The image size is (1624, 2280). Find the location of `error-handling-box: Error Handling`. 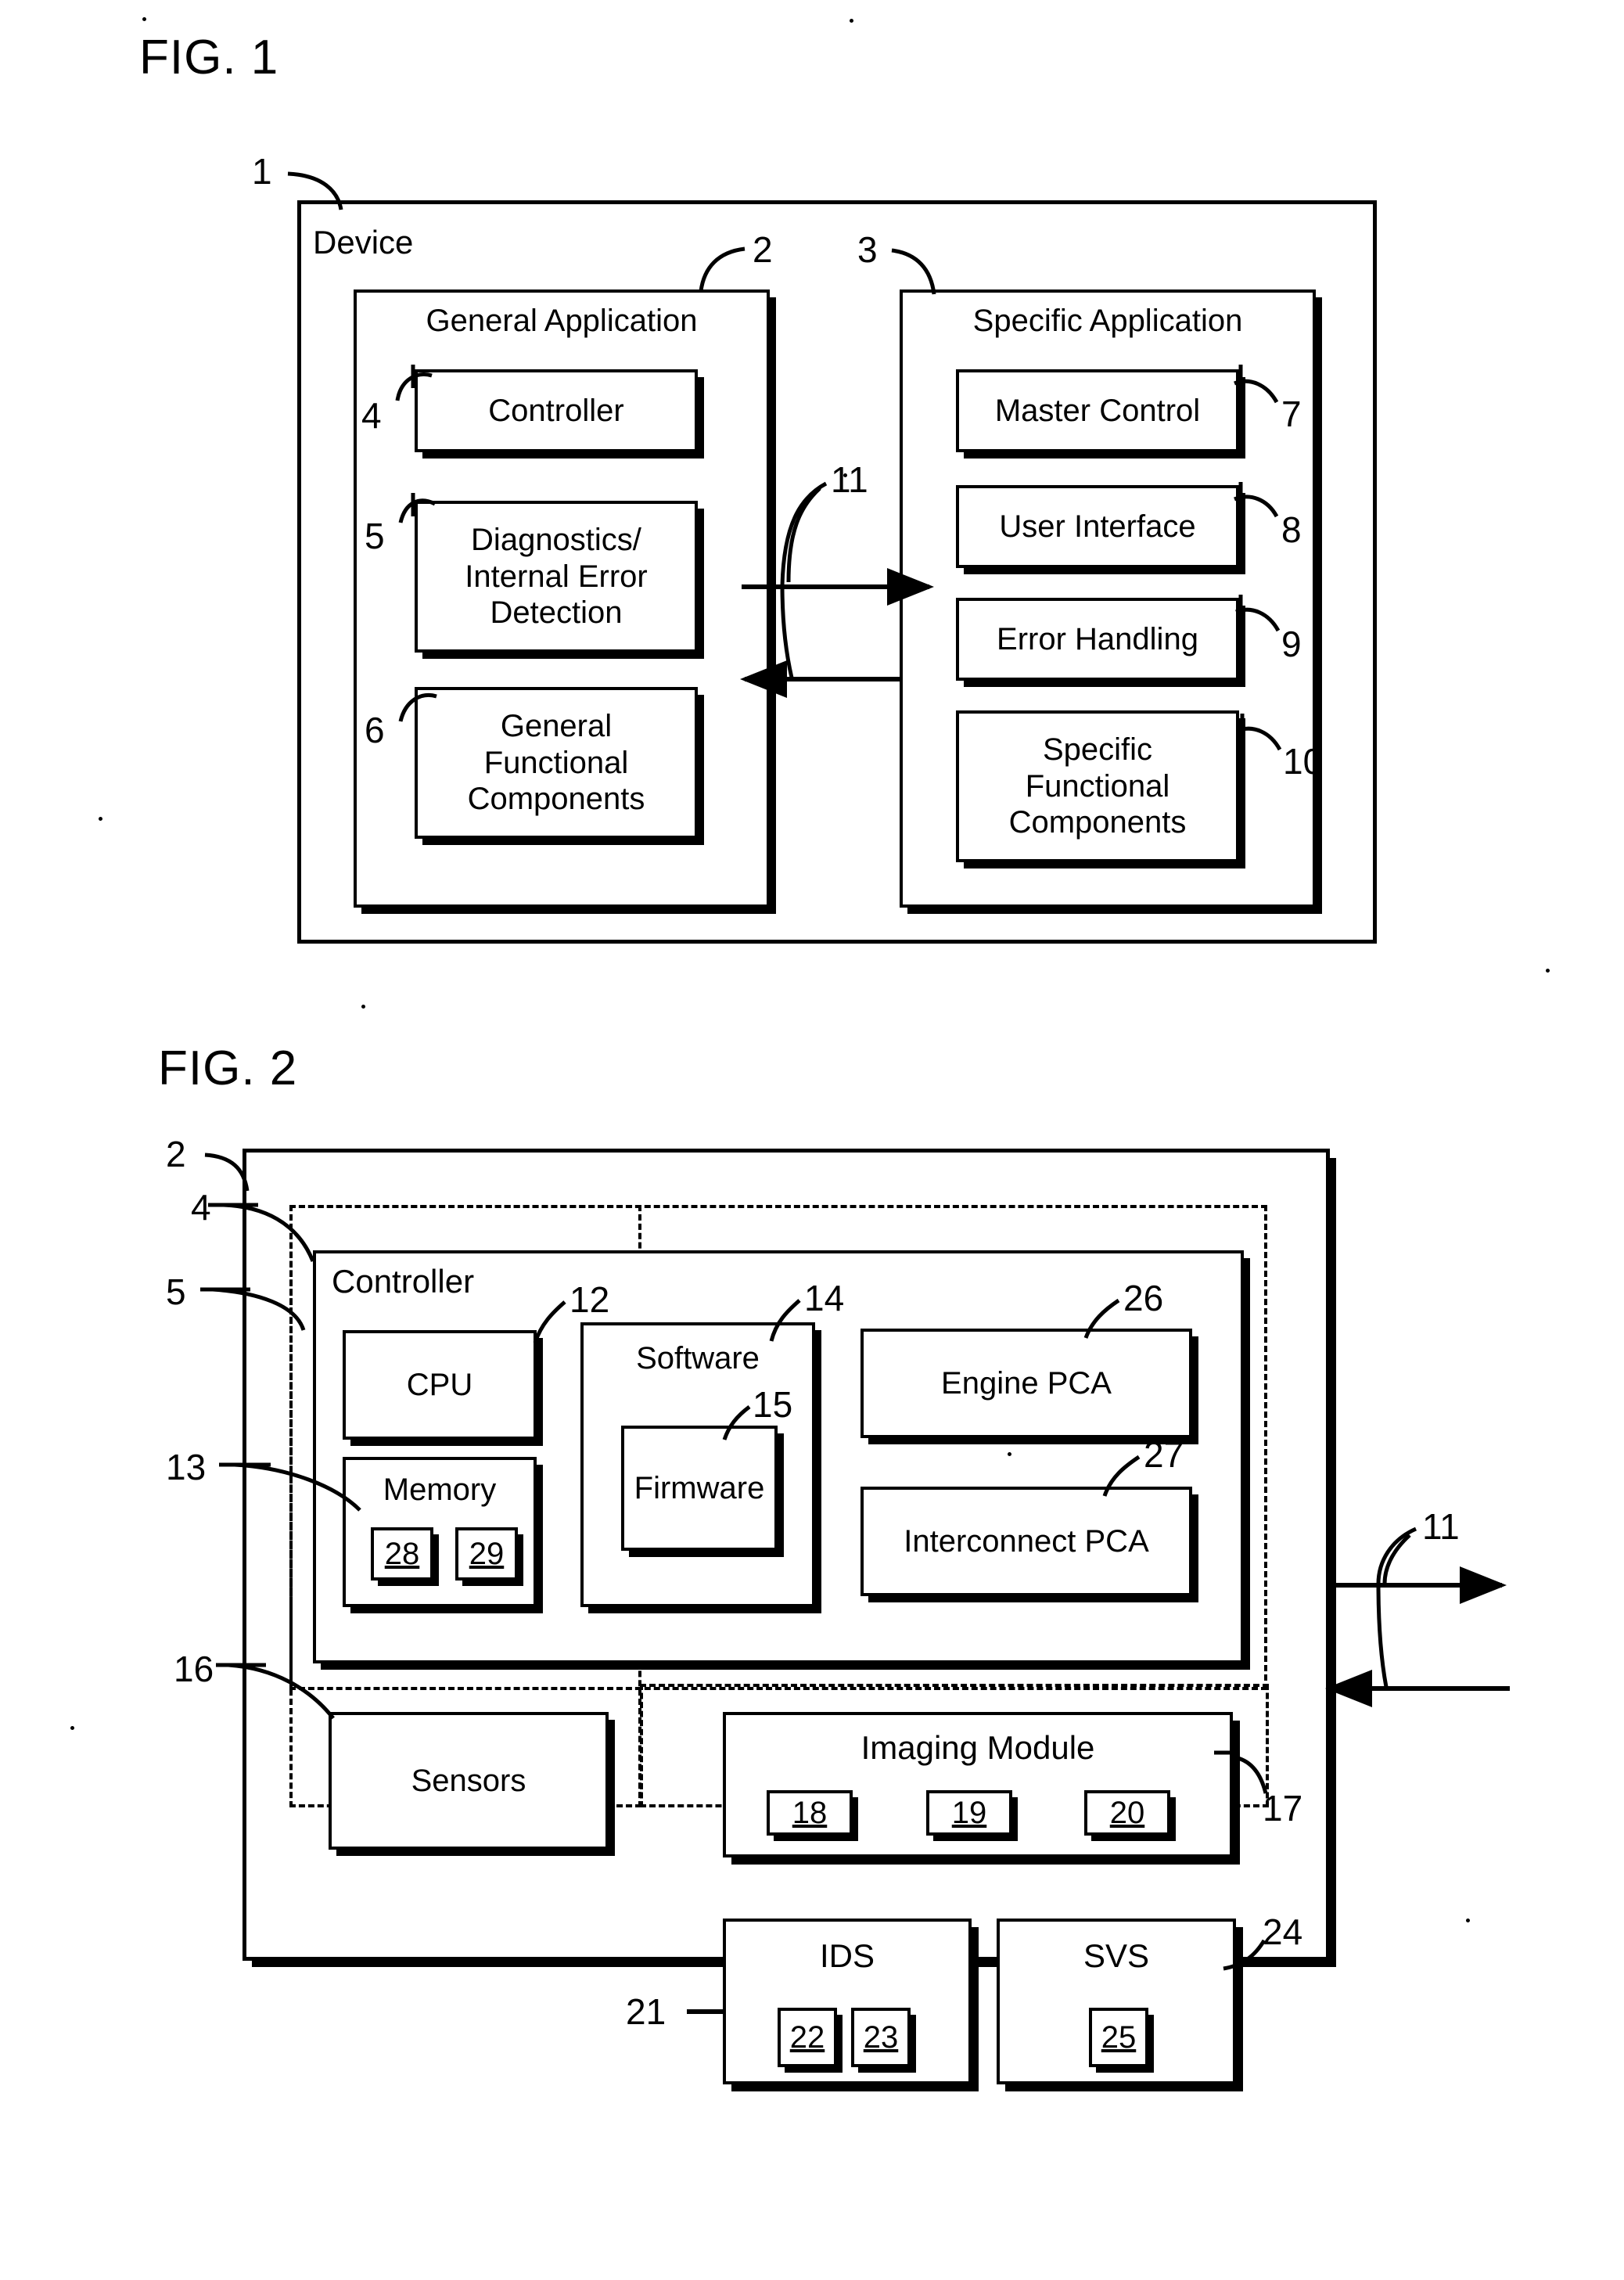

error-handling-box: Error Handling is located at coordinates (1097, 639).